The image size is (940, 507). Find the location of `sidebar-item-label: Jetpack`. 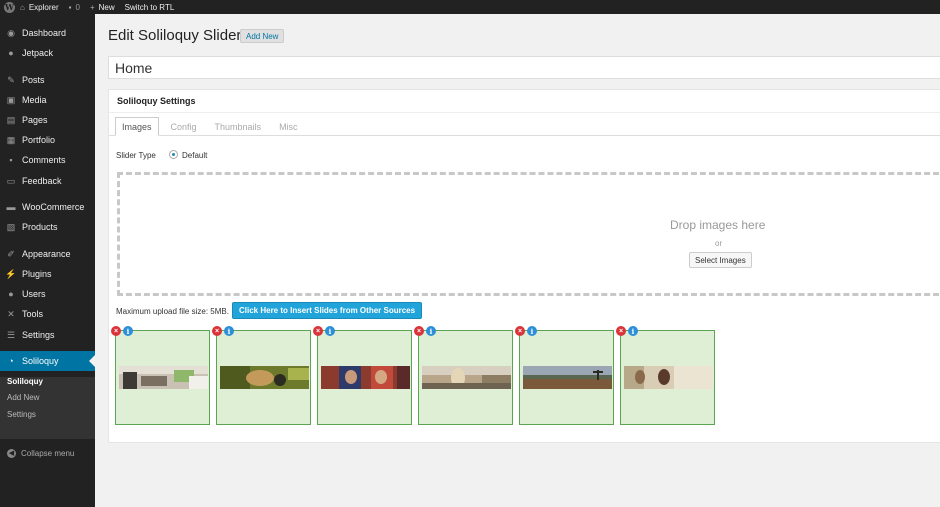

sidebar-item-label: Jetpack is located at coordinates (38, 53).